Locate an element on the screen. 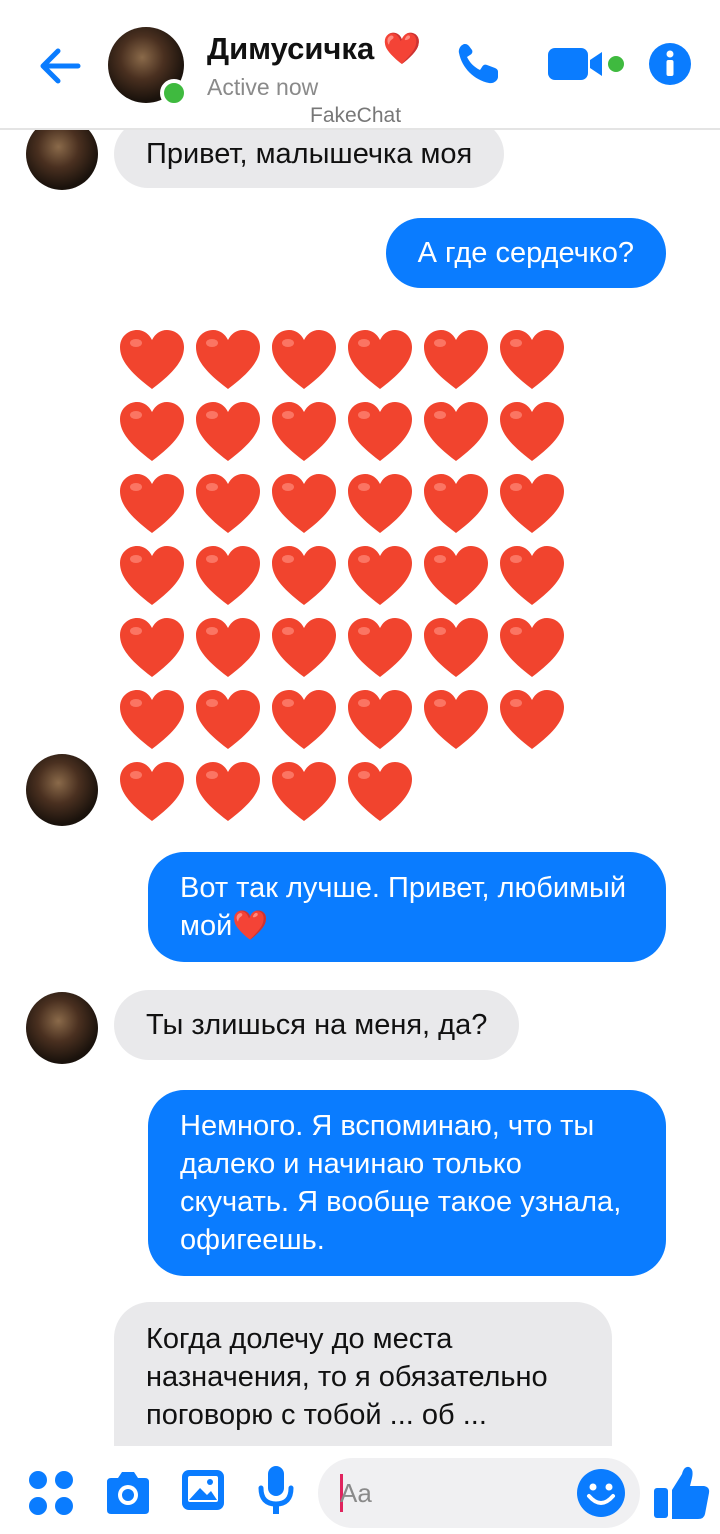 This screenshot has height=1534, width=720. microphone-icon is located at coordinates (276, 1491).